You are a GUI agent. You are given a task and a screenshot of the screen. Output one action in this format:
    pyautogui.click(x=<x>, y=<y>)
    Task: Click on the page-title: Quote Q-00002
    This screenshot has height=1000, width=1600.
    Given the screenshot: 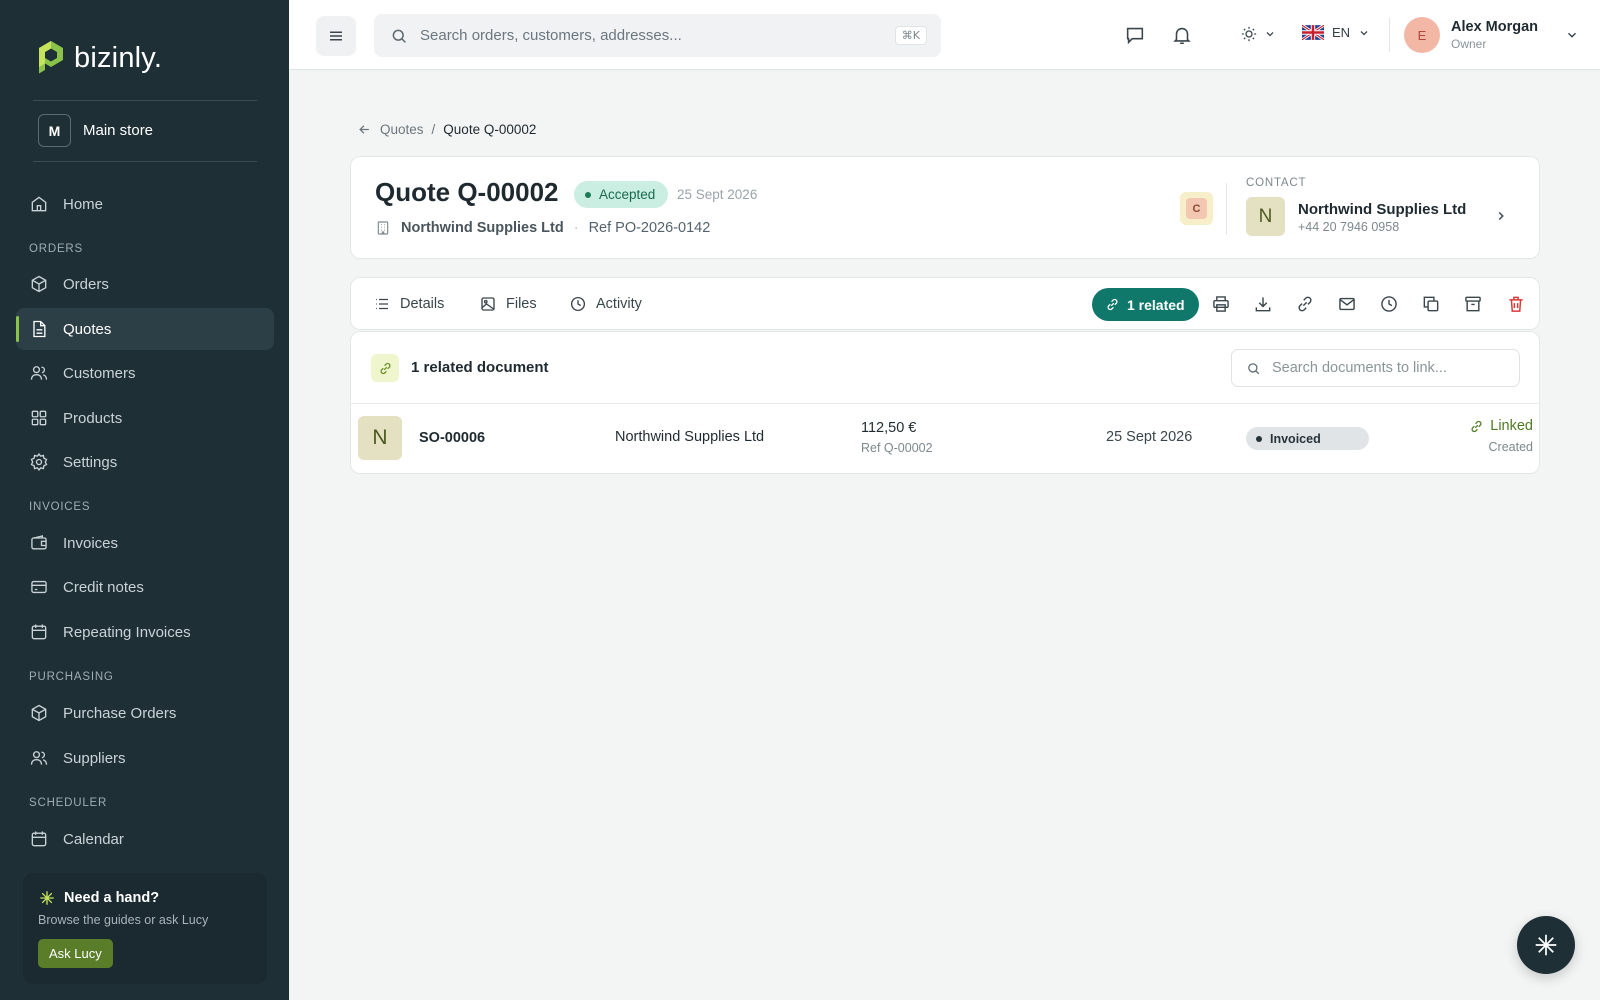 What is the action you would take?
    pyautogui.click(x=467, y=192)
    